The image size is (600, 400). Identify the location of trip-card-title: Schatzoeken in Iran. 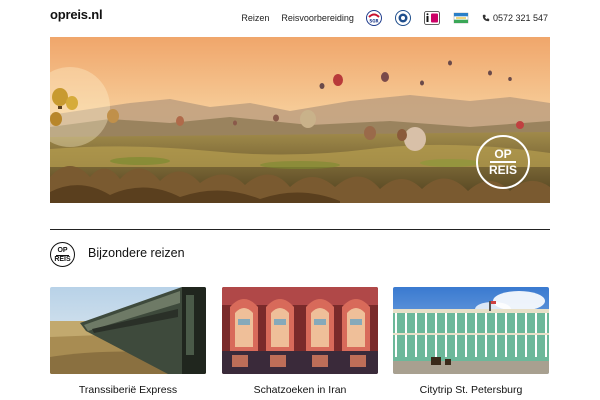
(300, 390).